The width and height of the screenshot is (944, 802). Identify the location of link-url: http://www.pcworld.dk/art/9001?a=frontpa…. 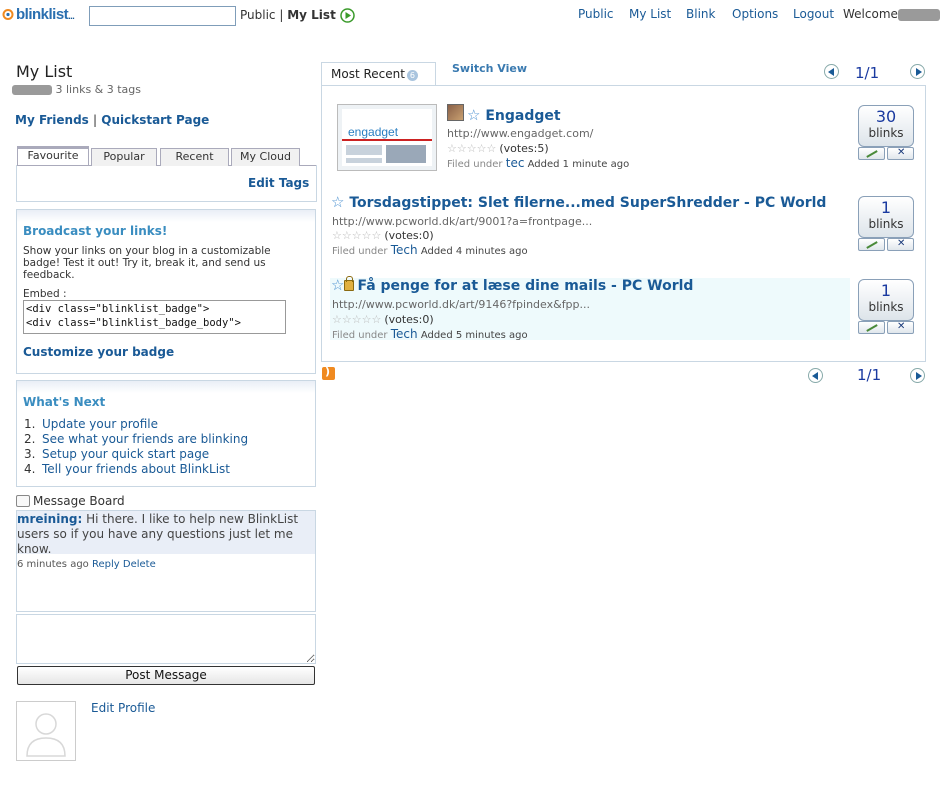
(462, 221).